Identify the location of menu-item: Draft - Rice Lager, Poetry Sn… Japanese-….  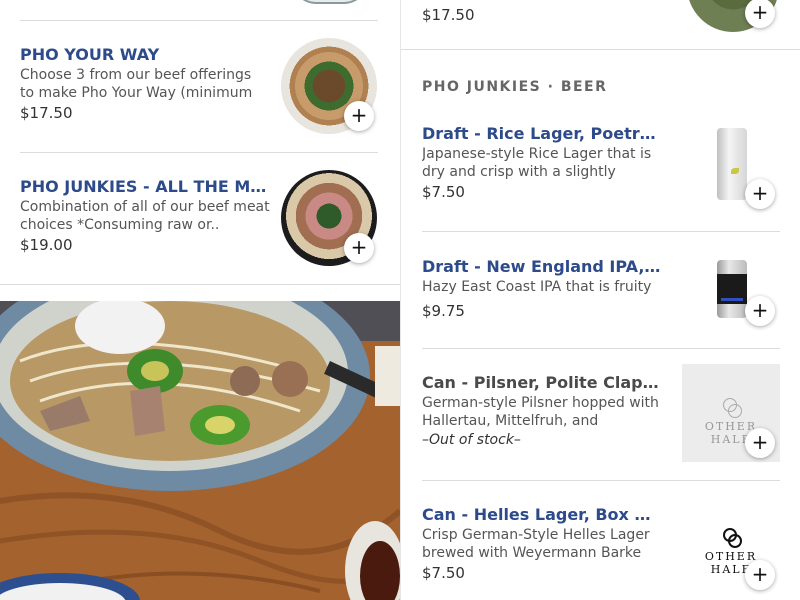
(542, 162).